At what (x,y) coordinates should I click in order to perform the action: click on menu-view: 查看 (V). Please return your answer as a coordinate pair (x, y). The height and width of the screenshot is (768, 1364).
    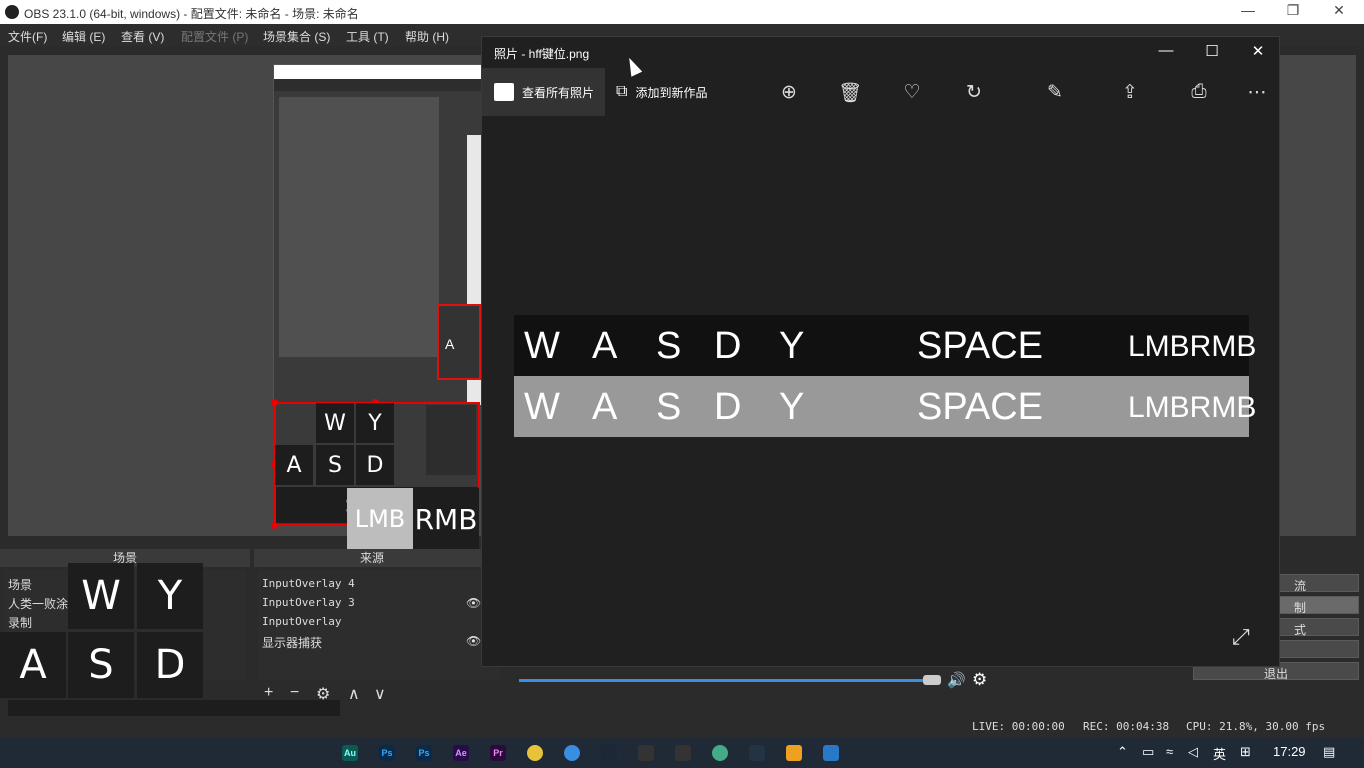
    Looking at the image, I should click on (142, 36).